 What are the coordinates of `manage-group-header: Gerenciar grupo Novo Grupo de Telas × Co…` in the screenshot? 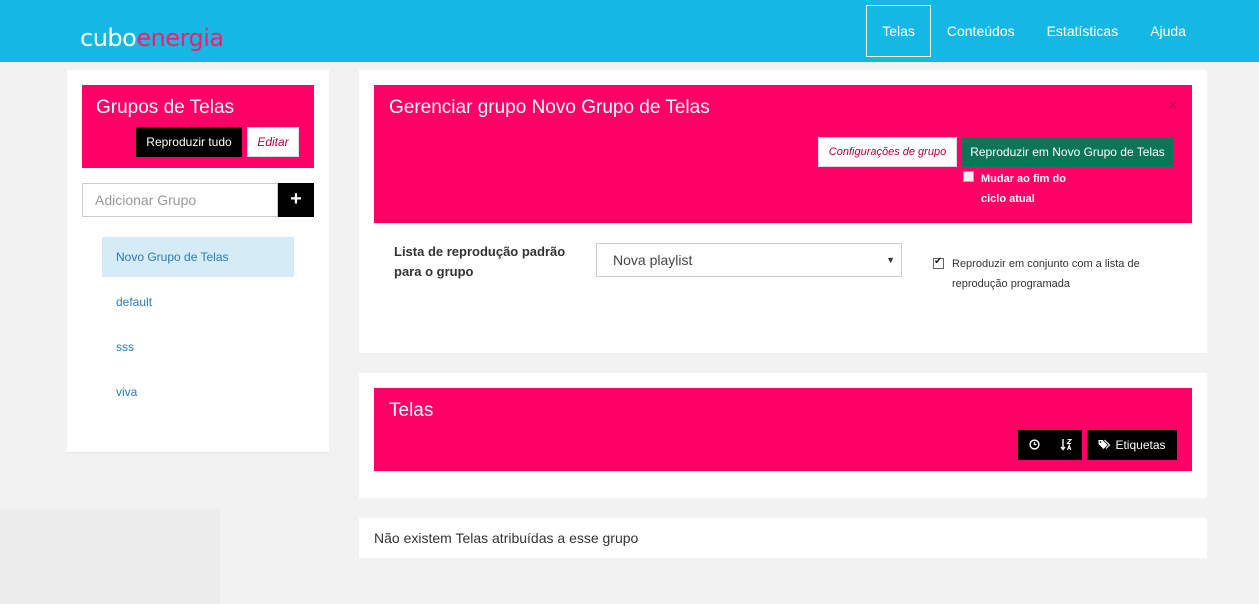 It's located at (783, 154).